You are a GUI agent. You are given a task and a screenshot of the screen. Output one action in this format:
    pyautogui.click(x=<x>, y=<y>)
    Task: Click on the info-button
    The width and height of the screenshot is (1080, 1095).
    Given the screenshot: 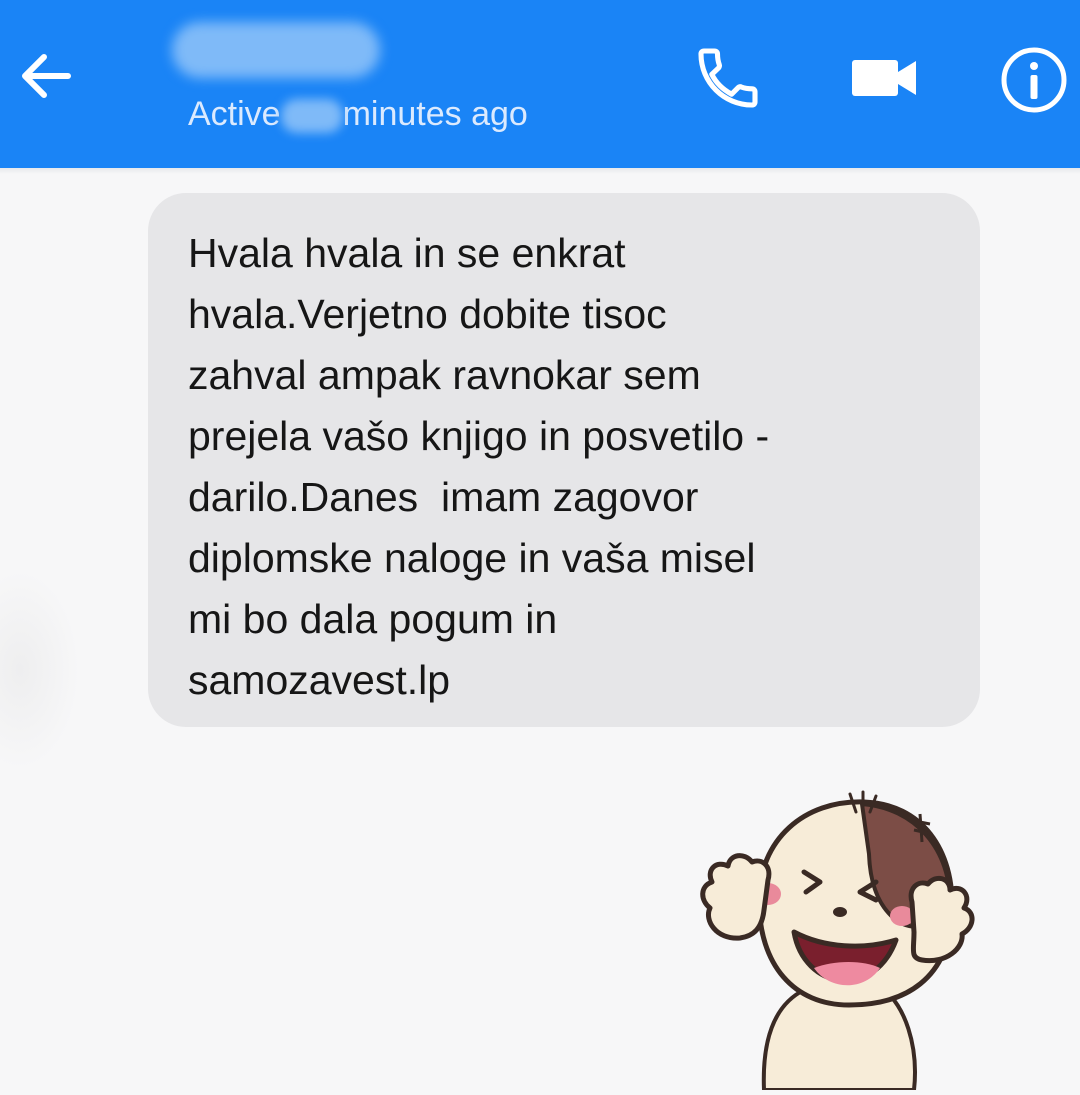 What is the action you would take?
    pyautogui.click(x=1034, y=80)
    